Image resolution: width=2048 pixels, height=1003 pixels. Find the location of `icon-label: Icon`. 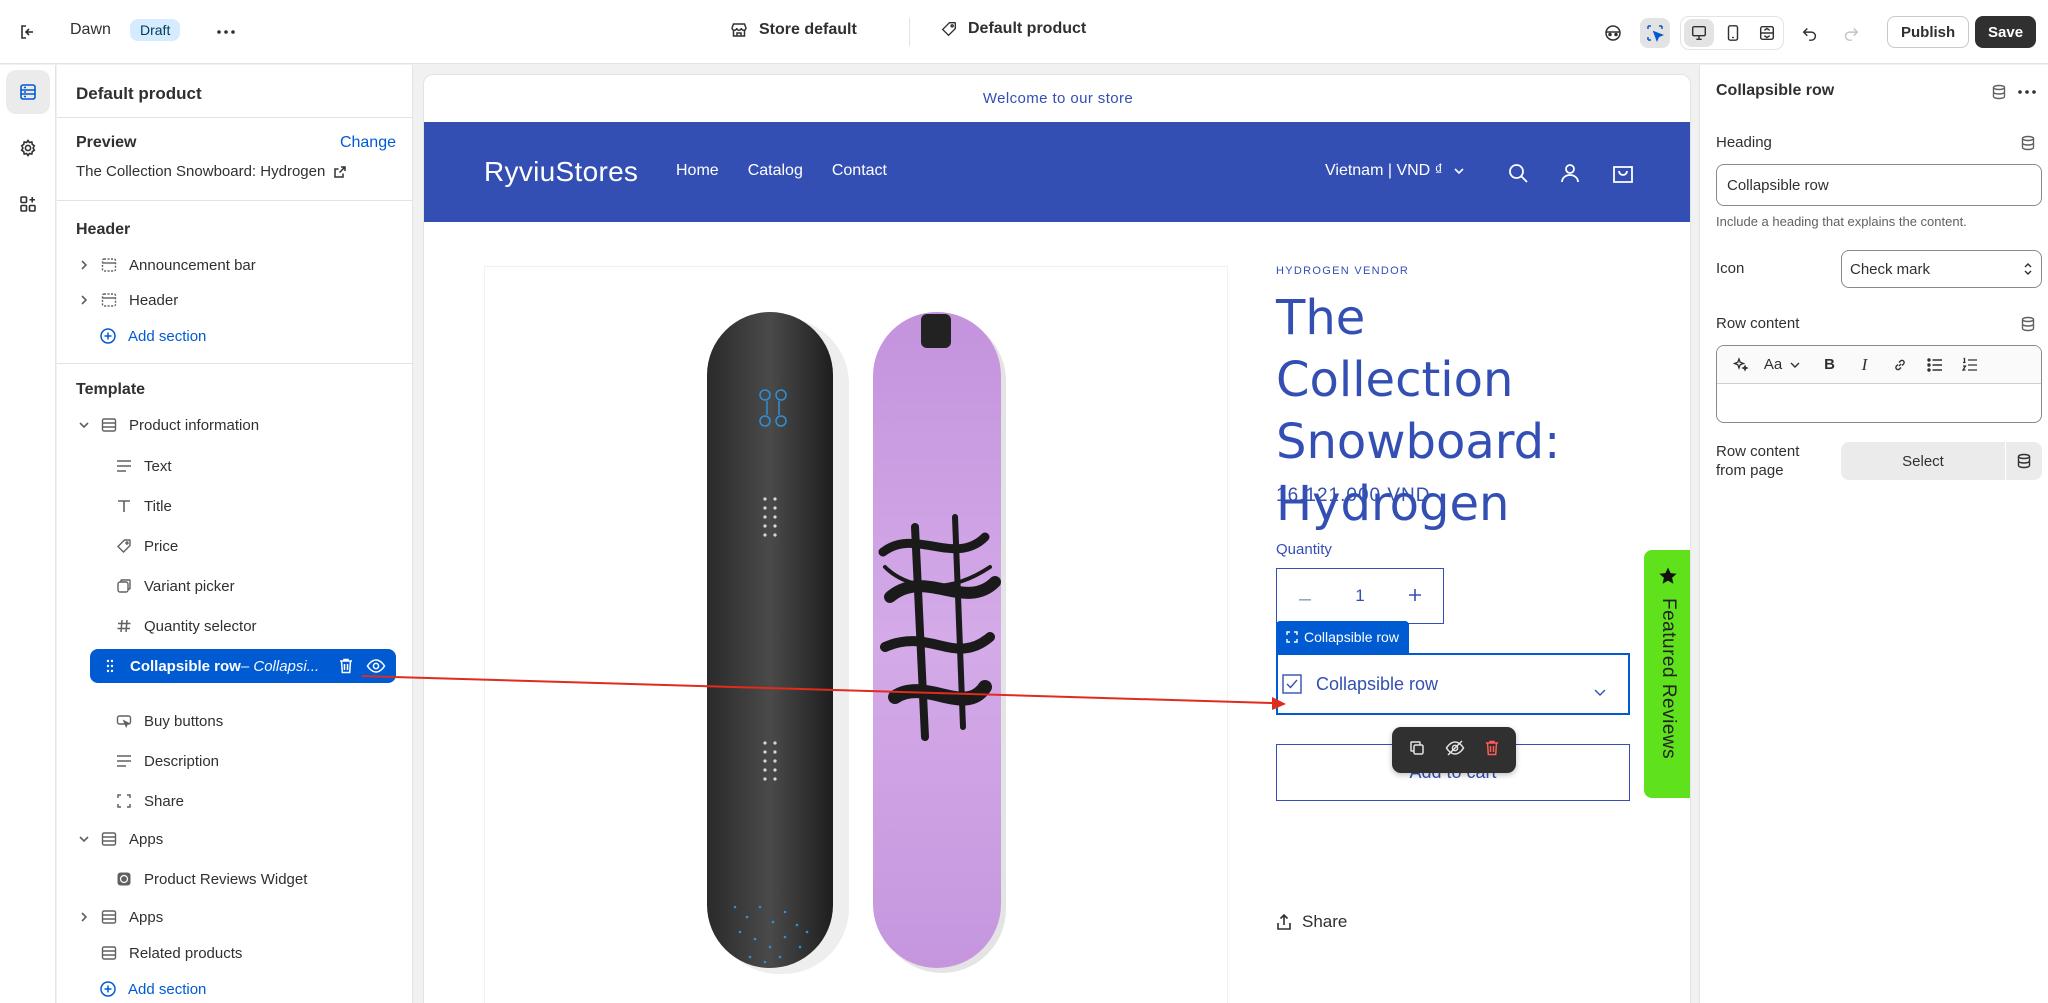

icon-label: Icon is located at coordinates (1730, 268).